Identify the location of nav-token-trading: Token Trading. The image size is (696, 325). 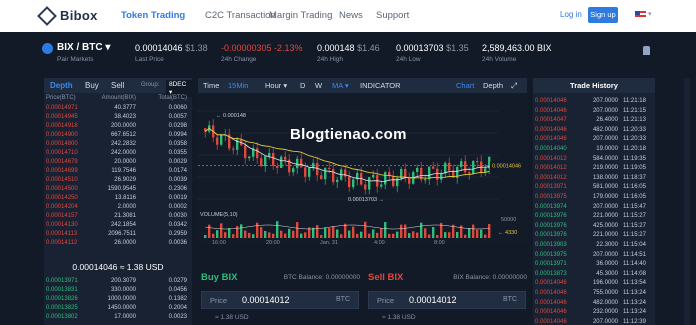
(153, 15).